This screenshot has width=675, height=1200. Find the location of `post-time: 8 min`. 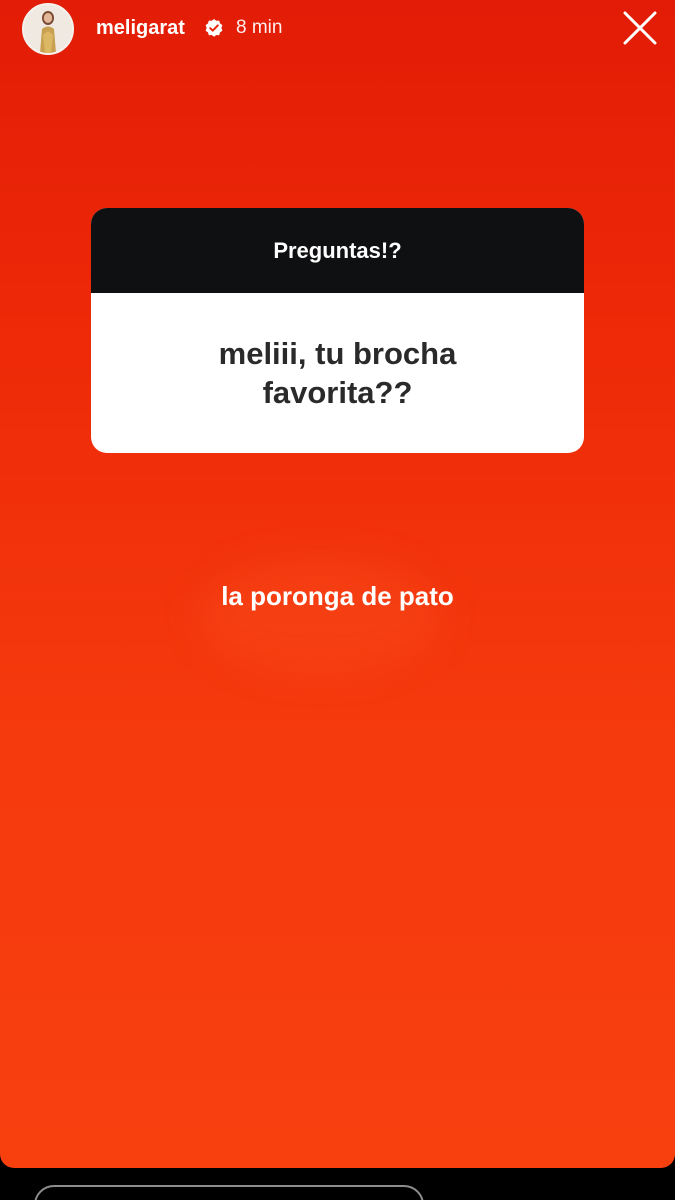

post-time: 8 min is located at coordinates (259, 27).